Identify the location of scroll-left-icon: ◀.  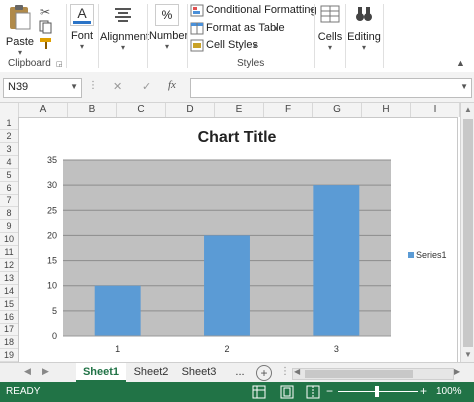
(297, 371).